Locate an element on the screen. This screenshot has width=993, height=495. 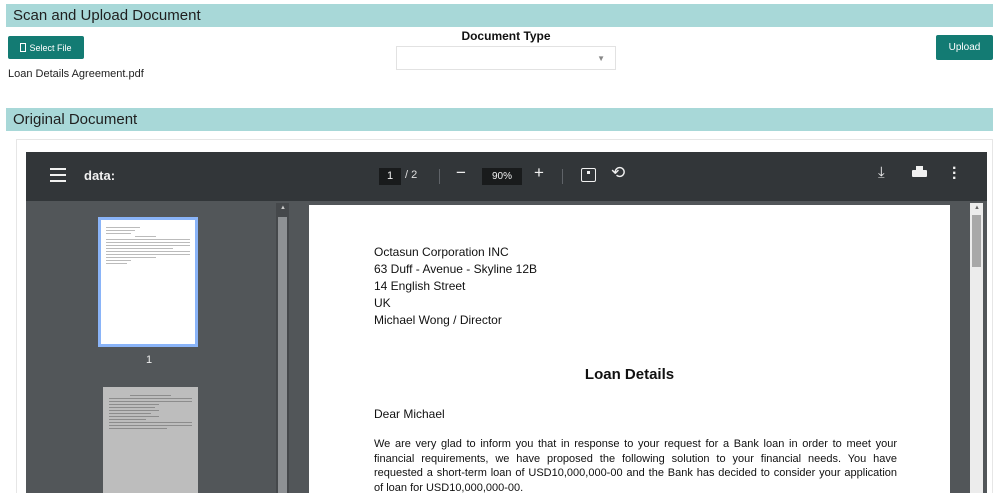
document-greeting: Dear Michael is located at coordinates (409, 414).